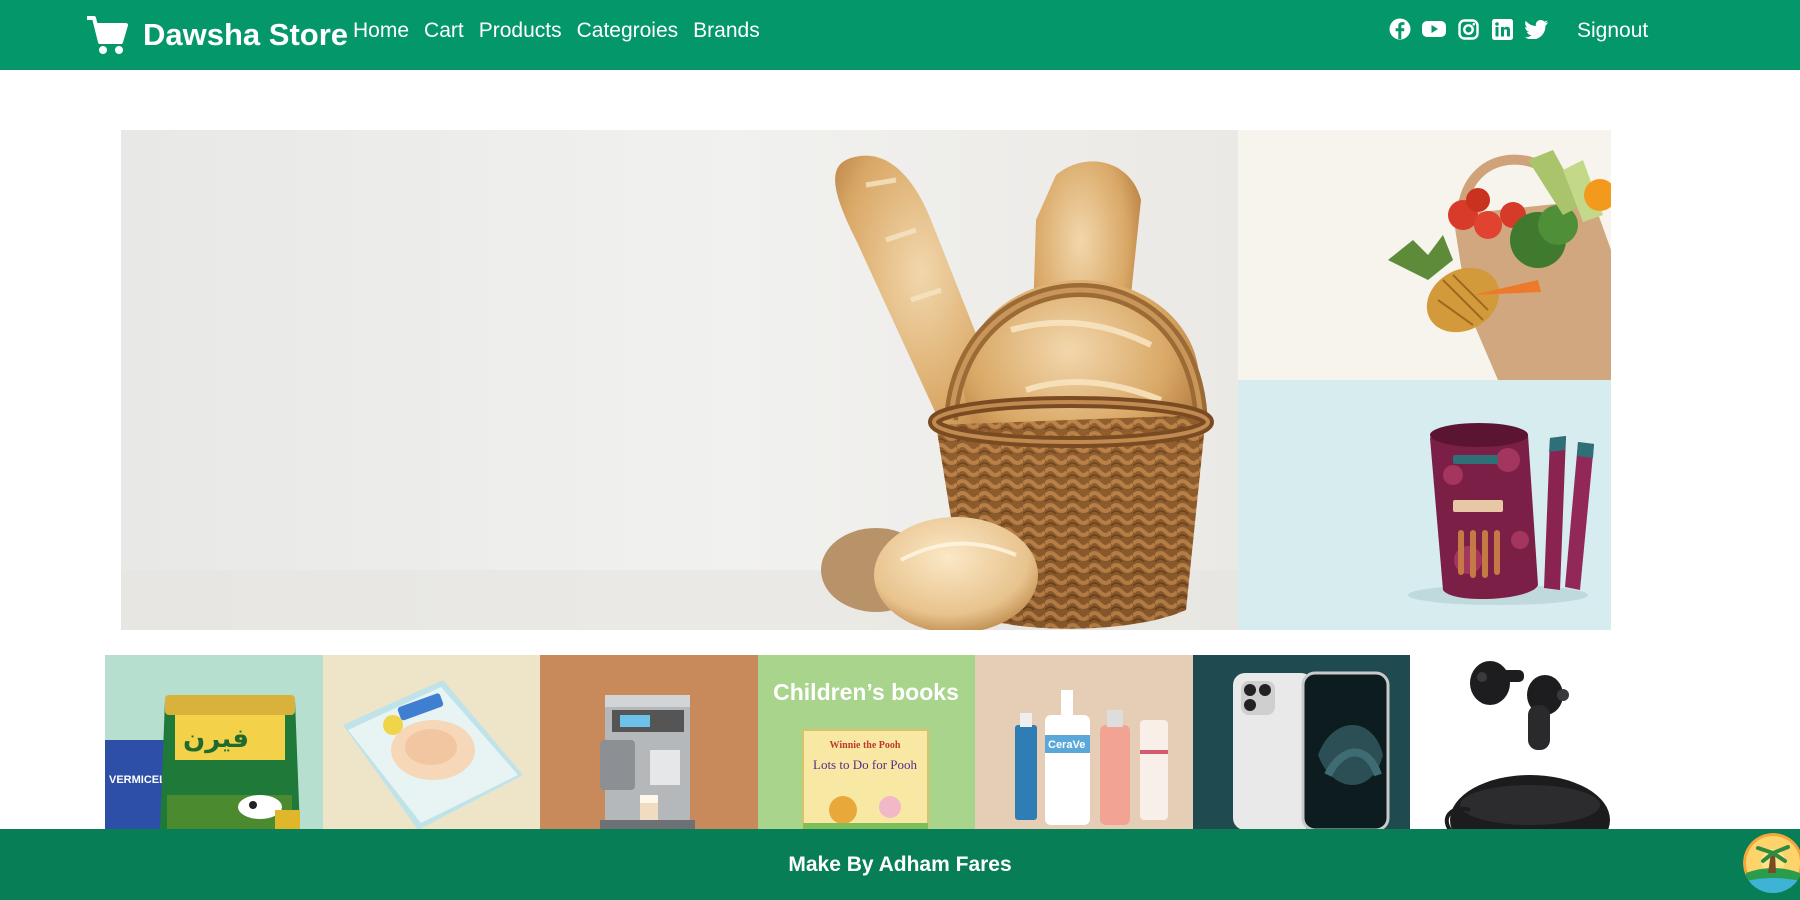 The height and width of the screenshot is (900, 1800). I want to click on youtube-icon, so click(1434, 29).